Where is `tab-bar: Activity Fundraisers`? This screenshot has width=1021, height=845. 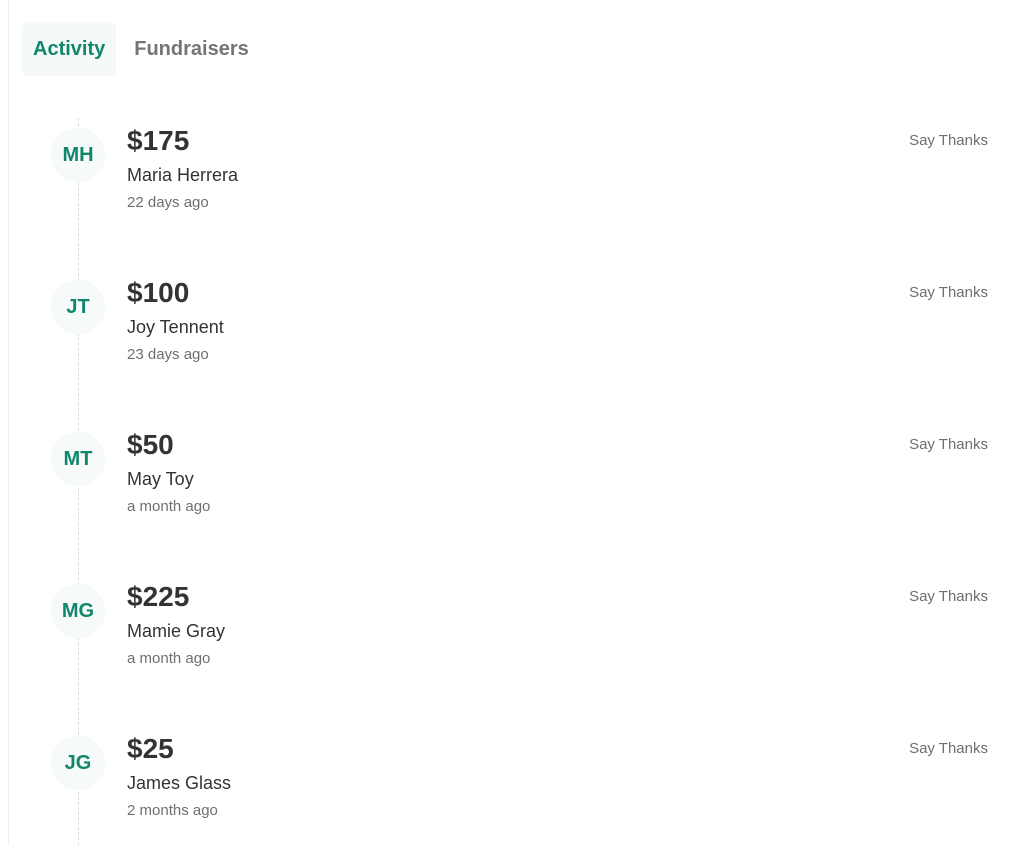
tab-bar: Activity Fundraisers is located at coordinates (143, 49).